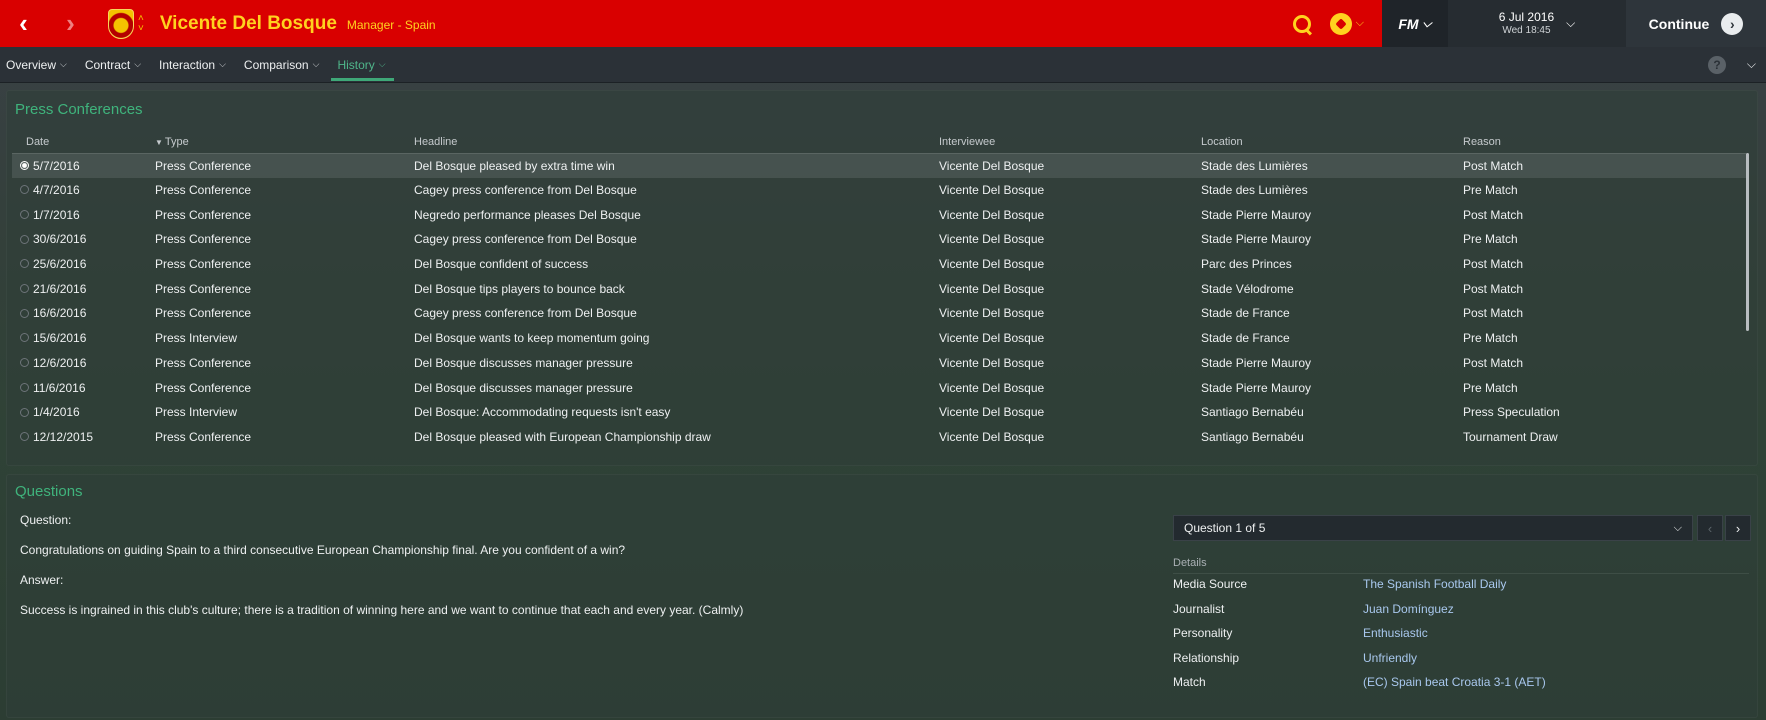  Describe the element at coordinates (283, 65) in the screenshot. I see `tab-comparison: Comparison ⌵` at that location.